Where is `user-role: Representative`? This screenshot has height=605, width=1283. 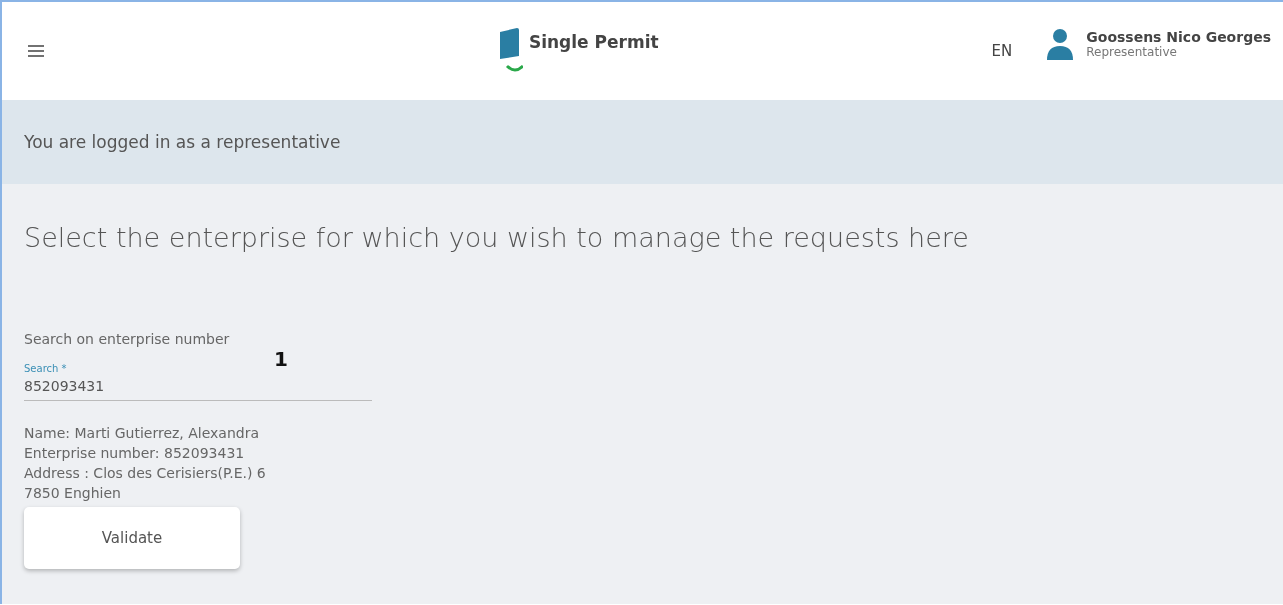
user-role: Representative is located at coordinates (1132, 52).